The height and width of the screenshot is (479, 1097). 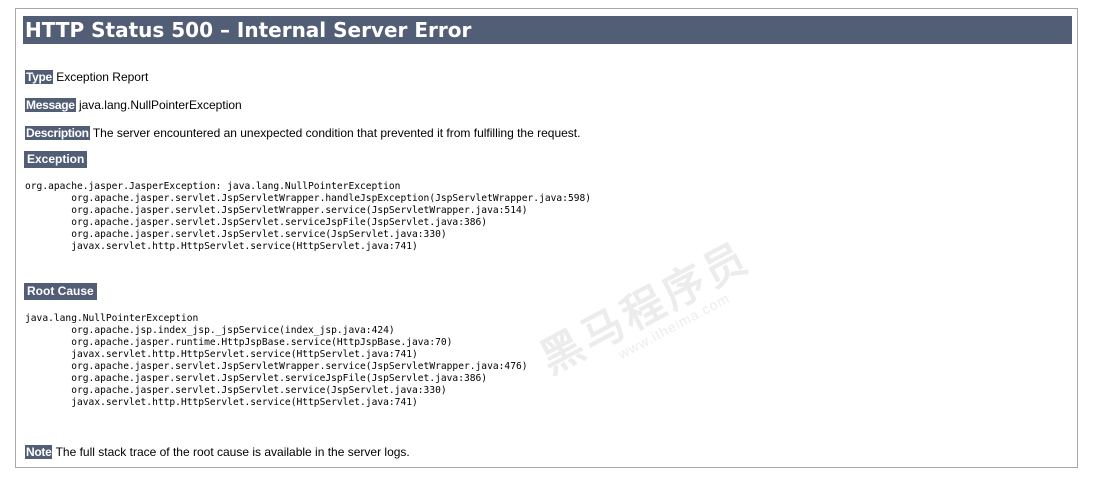 What do you see at coordinates (56, 159) in the screenshot?
I see `exception-heading: Exception` at bounding box center [56, 159].